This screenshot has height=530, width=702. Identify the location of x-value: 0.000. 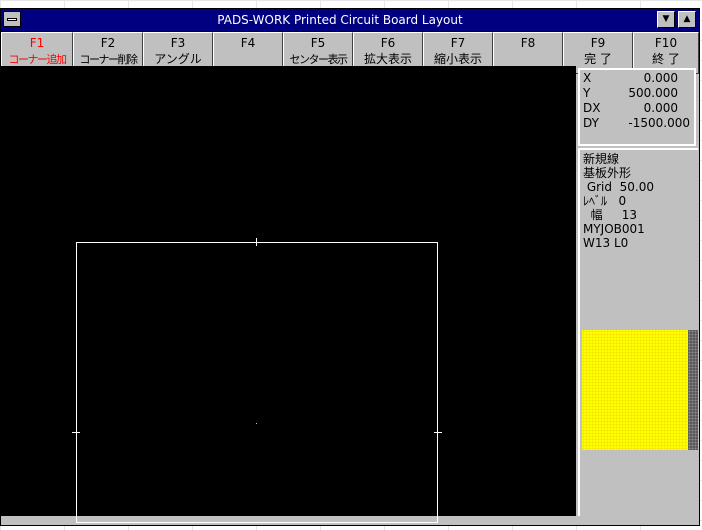
(660, 78).